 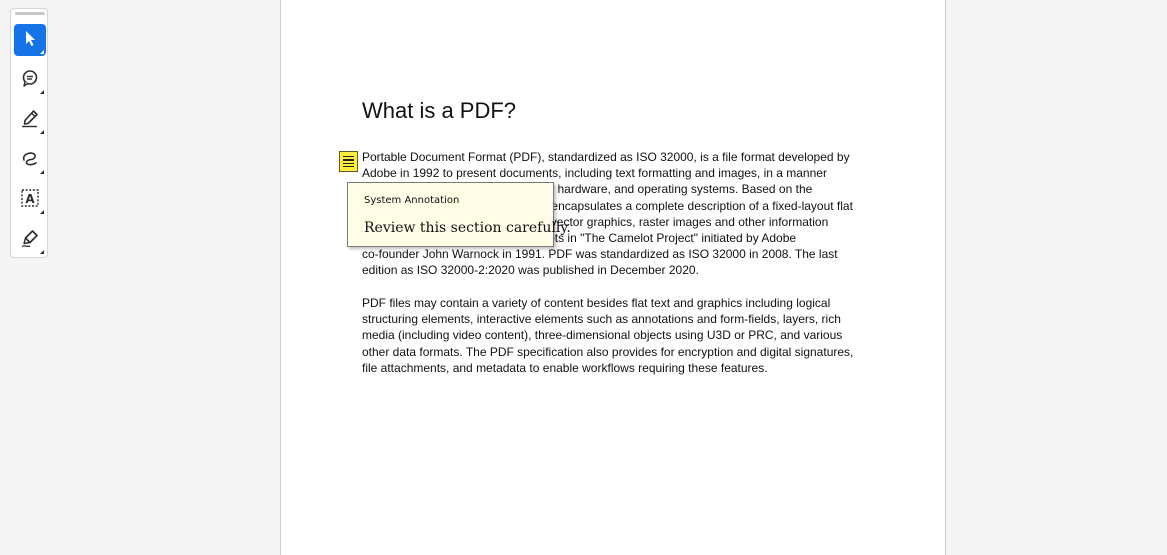 What do you see at coordinates (412, 200) in the screenshot?
I see `annotation-author: System Annotation` at bounding box center [412, 200].